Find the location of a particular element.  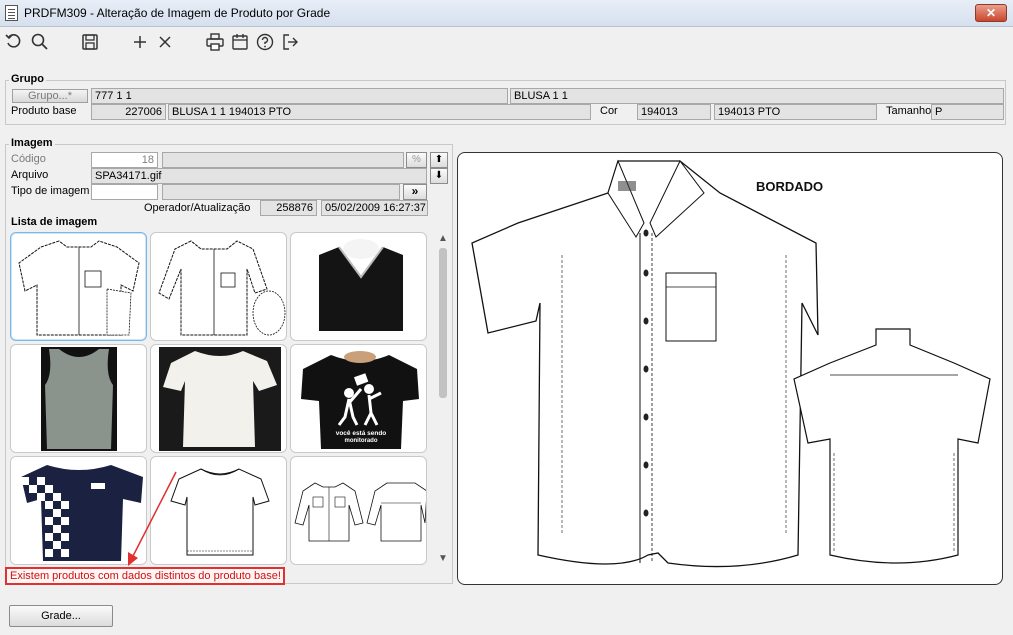

add-icon is located at coordinates (141, 43).